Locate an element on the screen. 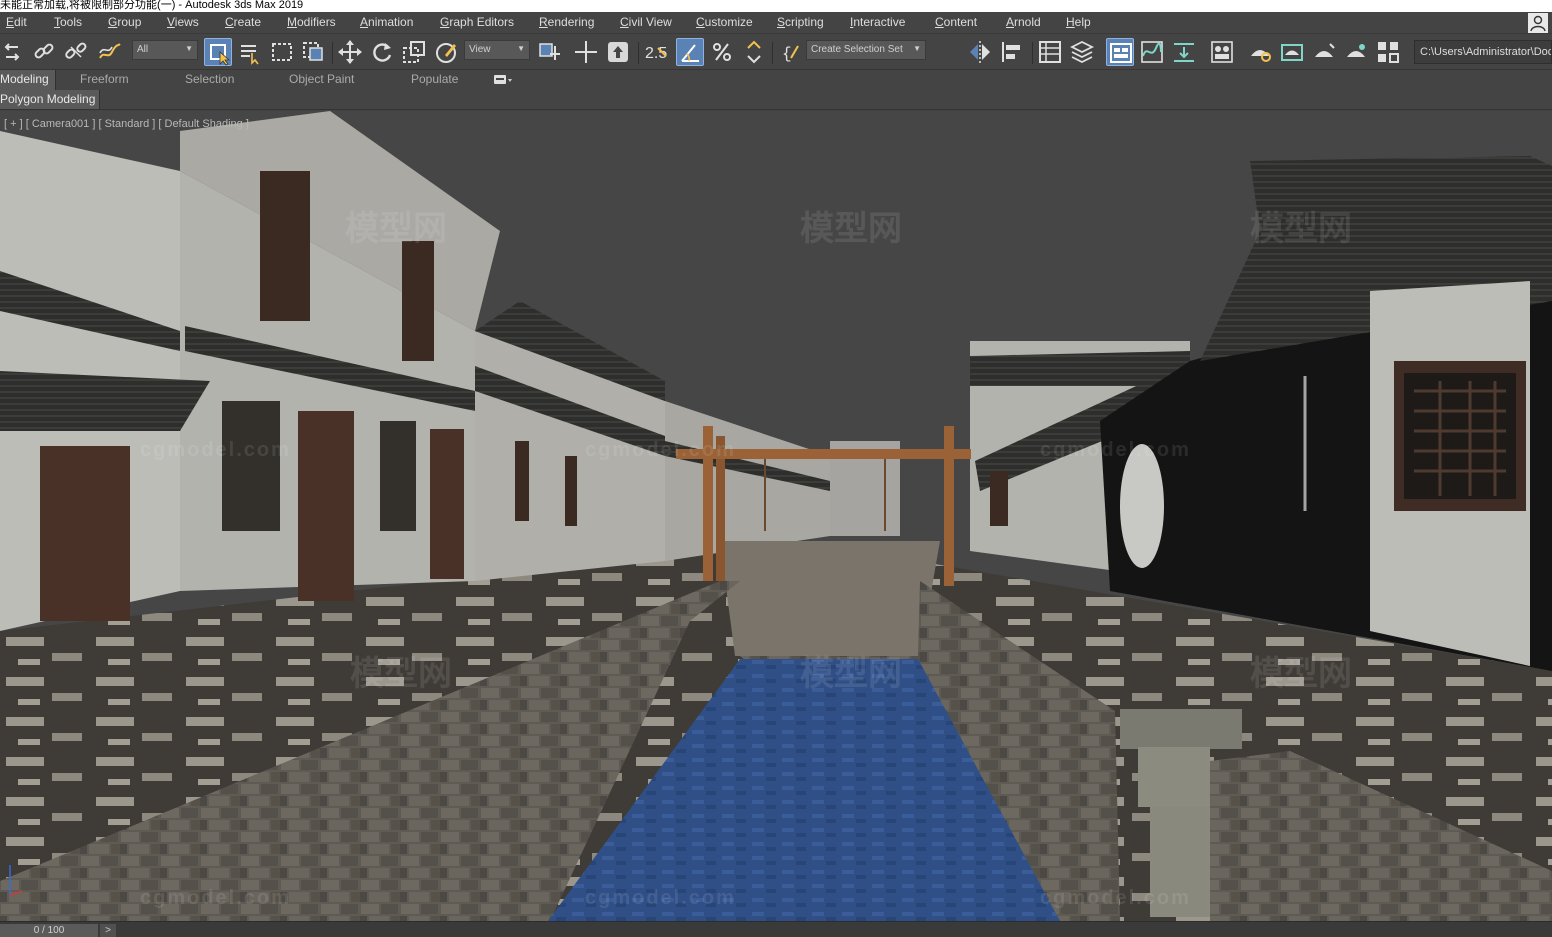  select-object-icon is located at coordinates (218, 52).